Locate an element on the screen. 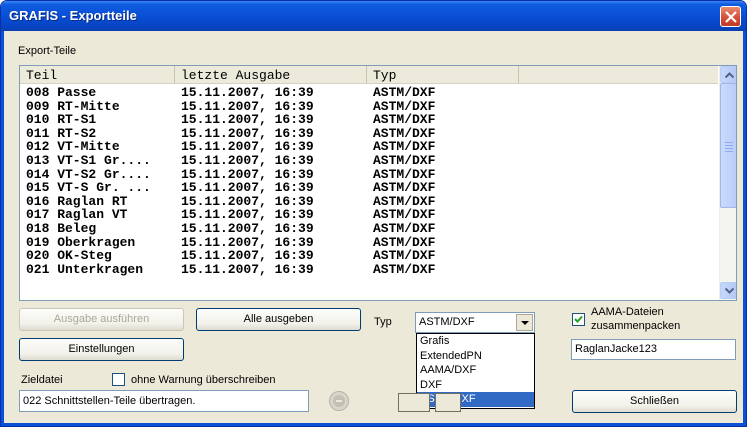 The image size is (747, 427). cell-part: 017 Raglan VT is located at coordinates (77, 215).